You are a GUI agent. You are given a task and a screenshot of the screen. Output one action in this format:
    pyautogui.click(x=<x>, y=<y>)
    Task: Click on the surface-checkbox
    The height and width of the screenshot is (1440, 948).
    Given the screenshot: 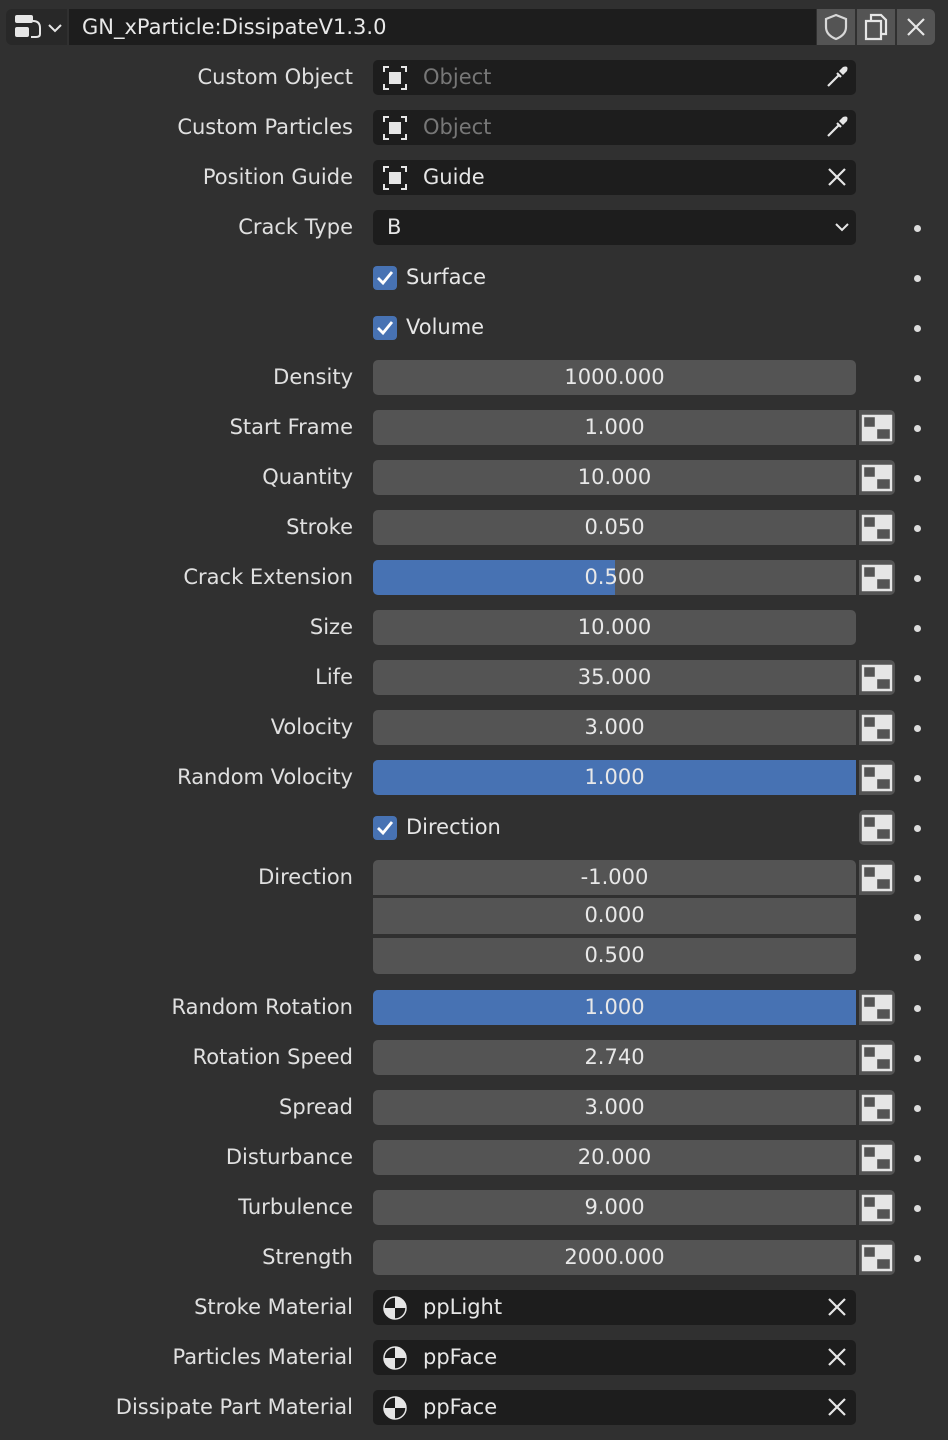 What is the action you would take?
    pyautogui.click(x=385, y=278)
    